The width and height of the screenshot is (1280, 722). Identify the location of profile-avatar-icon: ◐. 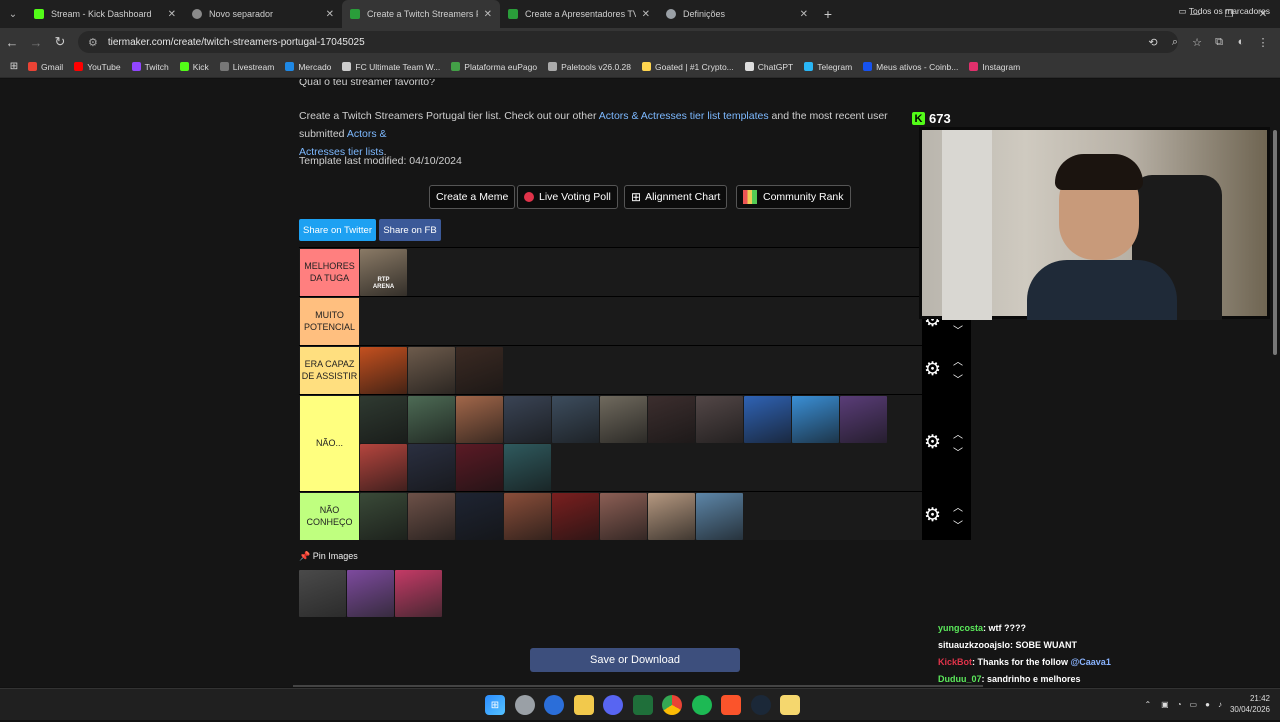
(1241, 42).